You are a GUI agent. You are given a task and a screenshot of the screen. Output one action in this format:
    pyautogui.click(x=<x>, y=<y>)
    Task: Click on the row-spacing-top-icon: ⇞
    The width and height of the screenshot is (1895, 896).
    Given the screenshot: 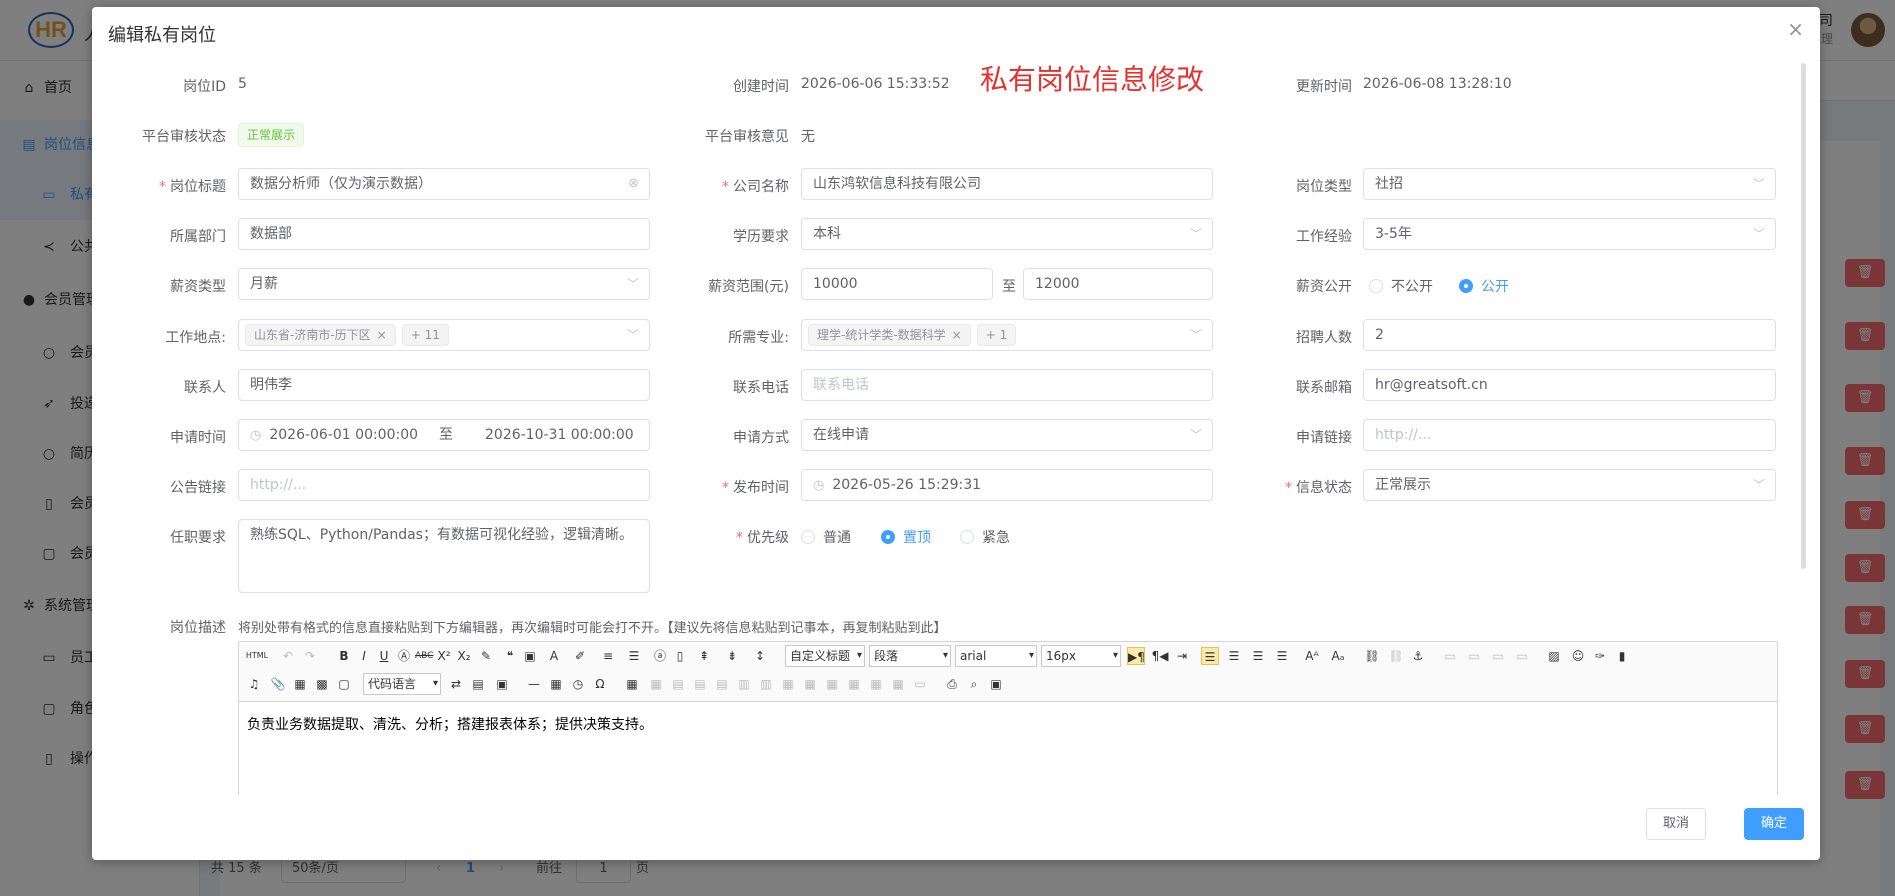 What is the action you would take?
    pyautogui.click(x=704, y=656)
    